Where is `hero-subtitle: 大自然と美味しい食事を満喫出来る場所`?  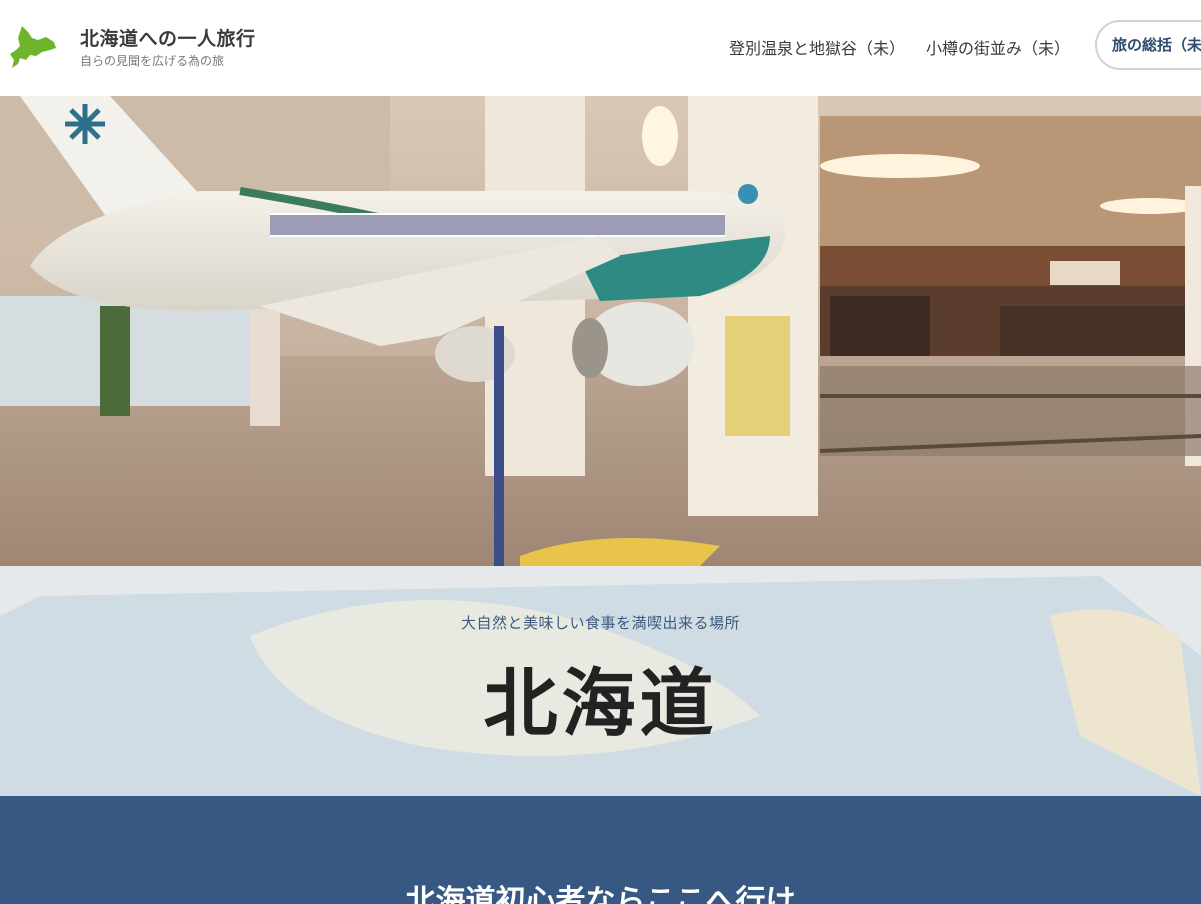
hero-subtitle: 大自然と美味しい食事を満喫出来る場所 is located at coordinates (600, 623).